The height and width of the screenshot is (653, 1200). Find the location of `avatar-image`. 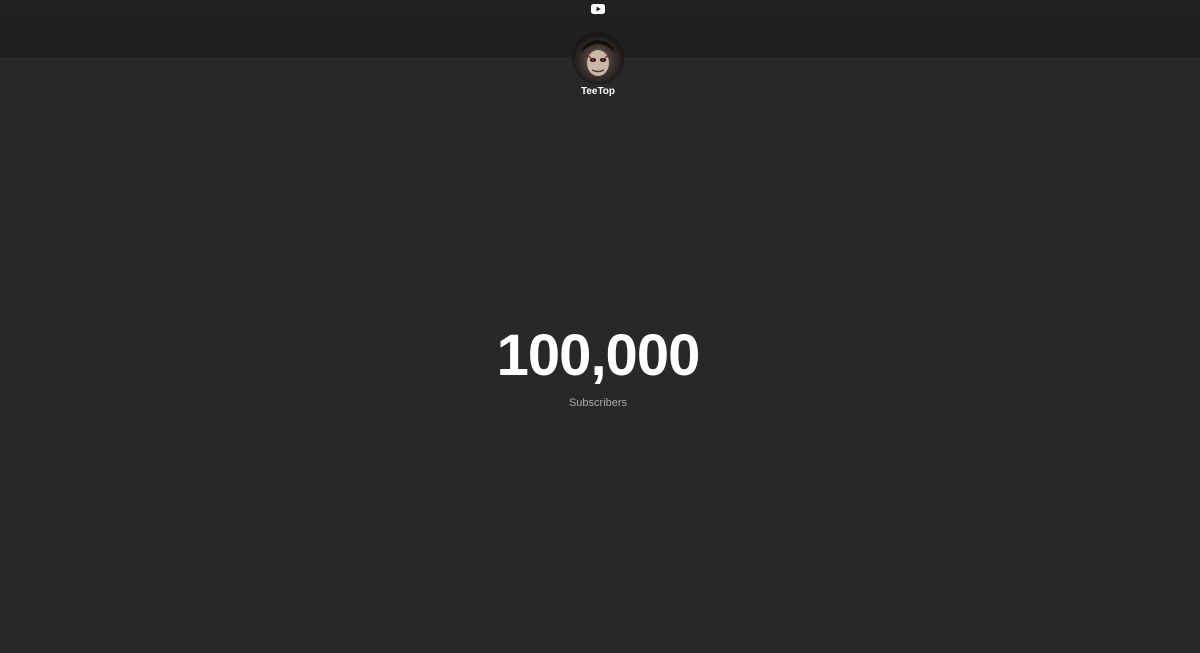

avatar-image is located at coordinates (598, 58).